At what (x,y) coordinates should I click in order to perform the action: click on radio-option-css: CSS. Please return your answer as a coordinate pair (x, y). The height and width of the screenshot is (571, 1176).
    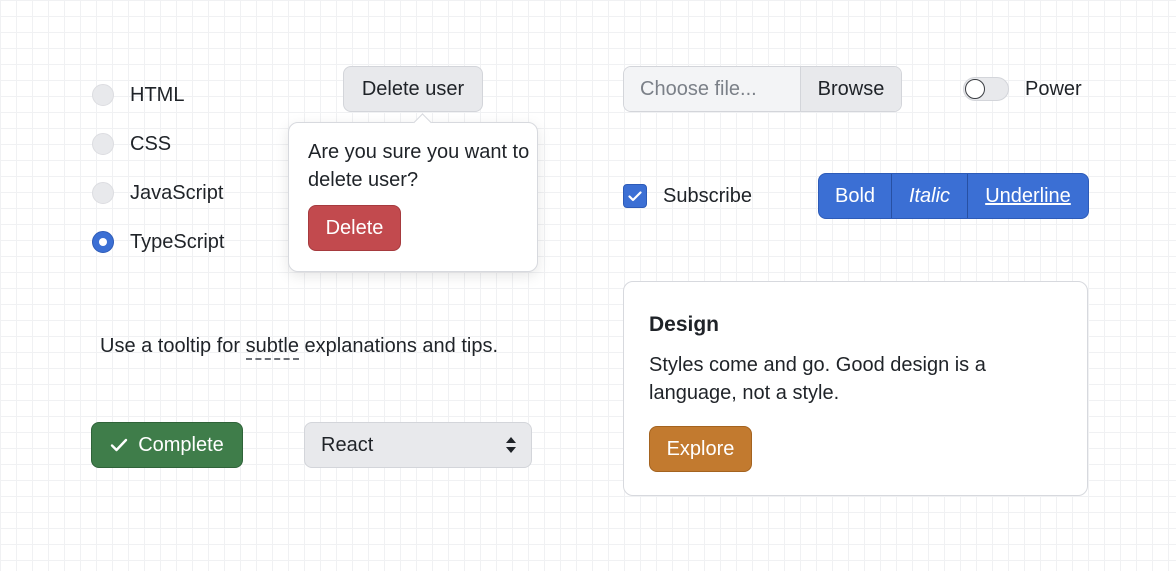
    Looking at the image, I should click on (158, 144).